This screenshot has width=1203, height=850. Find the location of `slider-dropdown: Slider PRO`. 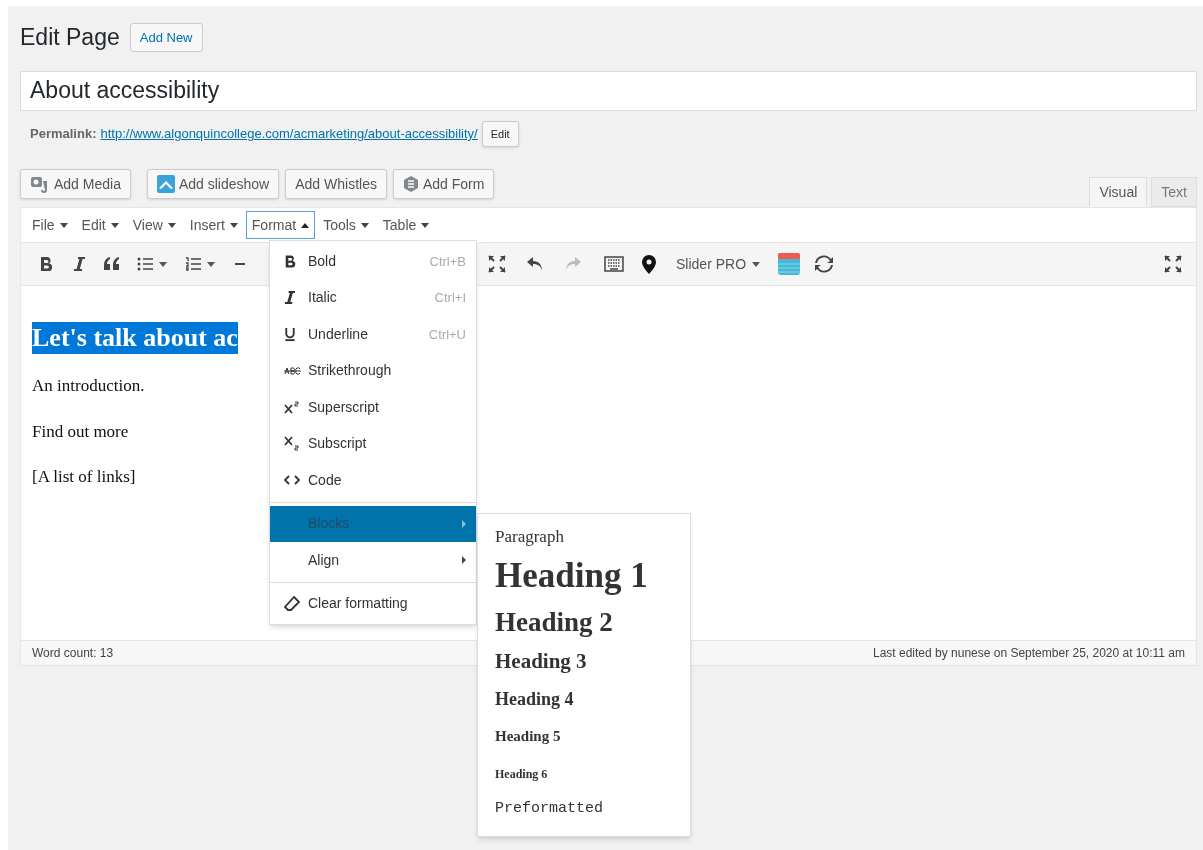

slider-dropdown: Slider PRO is located at coordinates (718, 264).